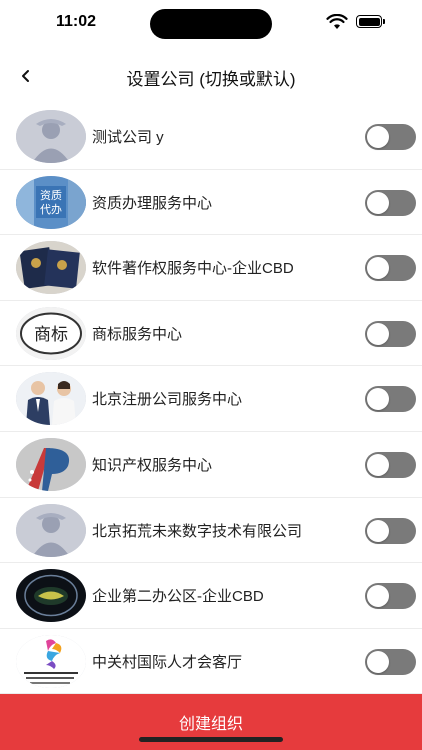 This screenshot has width=422, height=750. Describe the element at coordinates (167, 400) in the screenshot. I see `company-name: 北京注册公司服务中心` at that location.